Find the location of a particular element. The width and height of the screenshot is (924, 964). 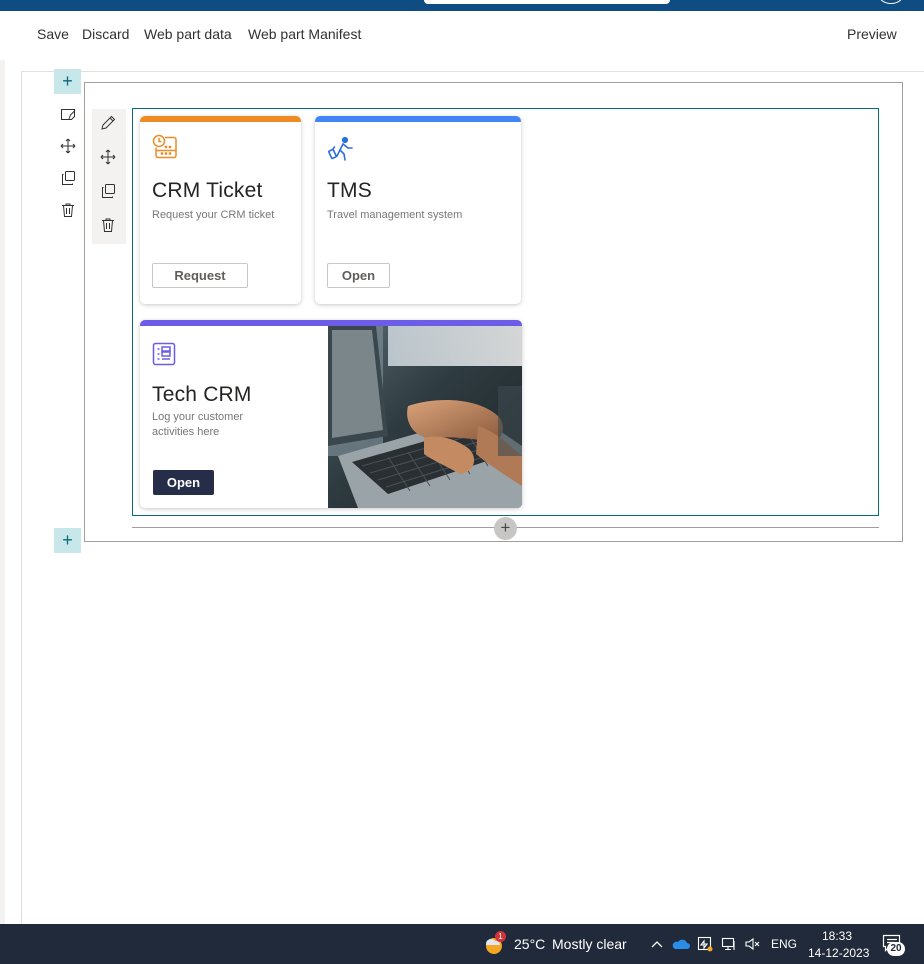

card-description: Log your customer activities here is located at coordinates (198, 424).